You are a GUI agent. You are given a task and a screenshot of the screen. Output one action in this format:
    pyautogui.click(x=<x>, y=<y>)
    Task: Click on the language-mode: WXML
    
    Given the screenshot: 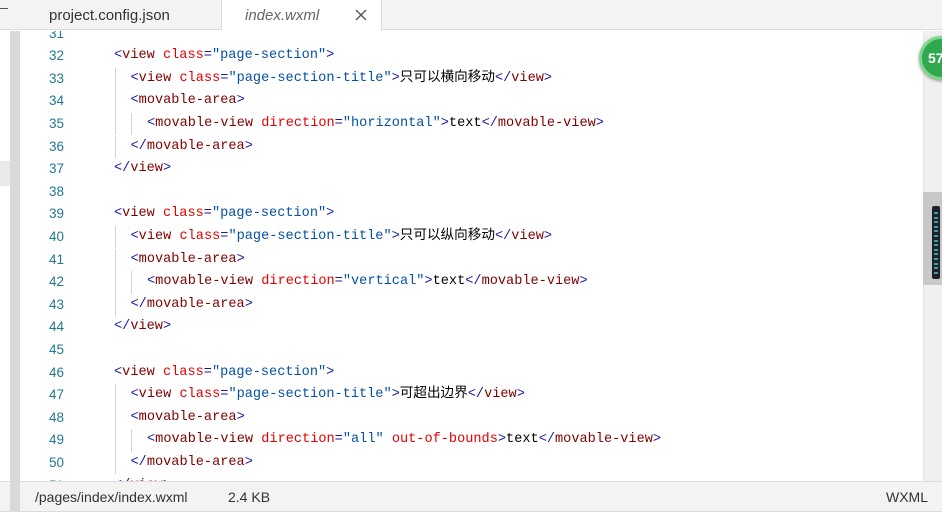 What is the action you would take?
    pyautogui.click(x=907, y=497)
    